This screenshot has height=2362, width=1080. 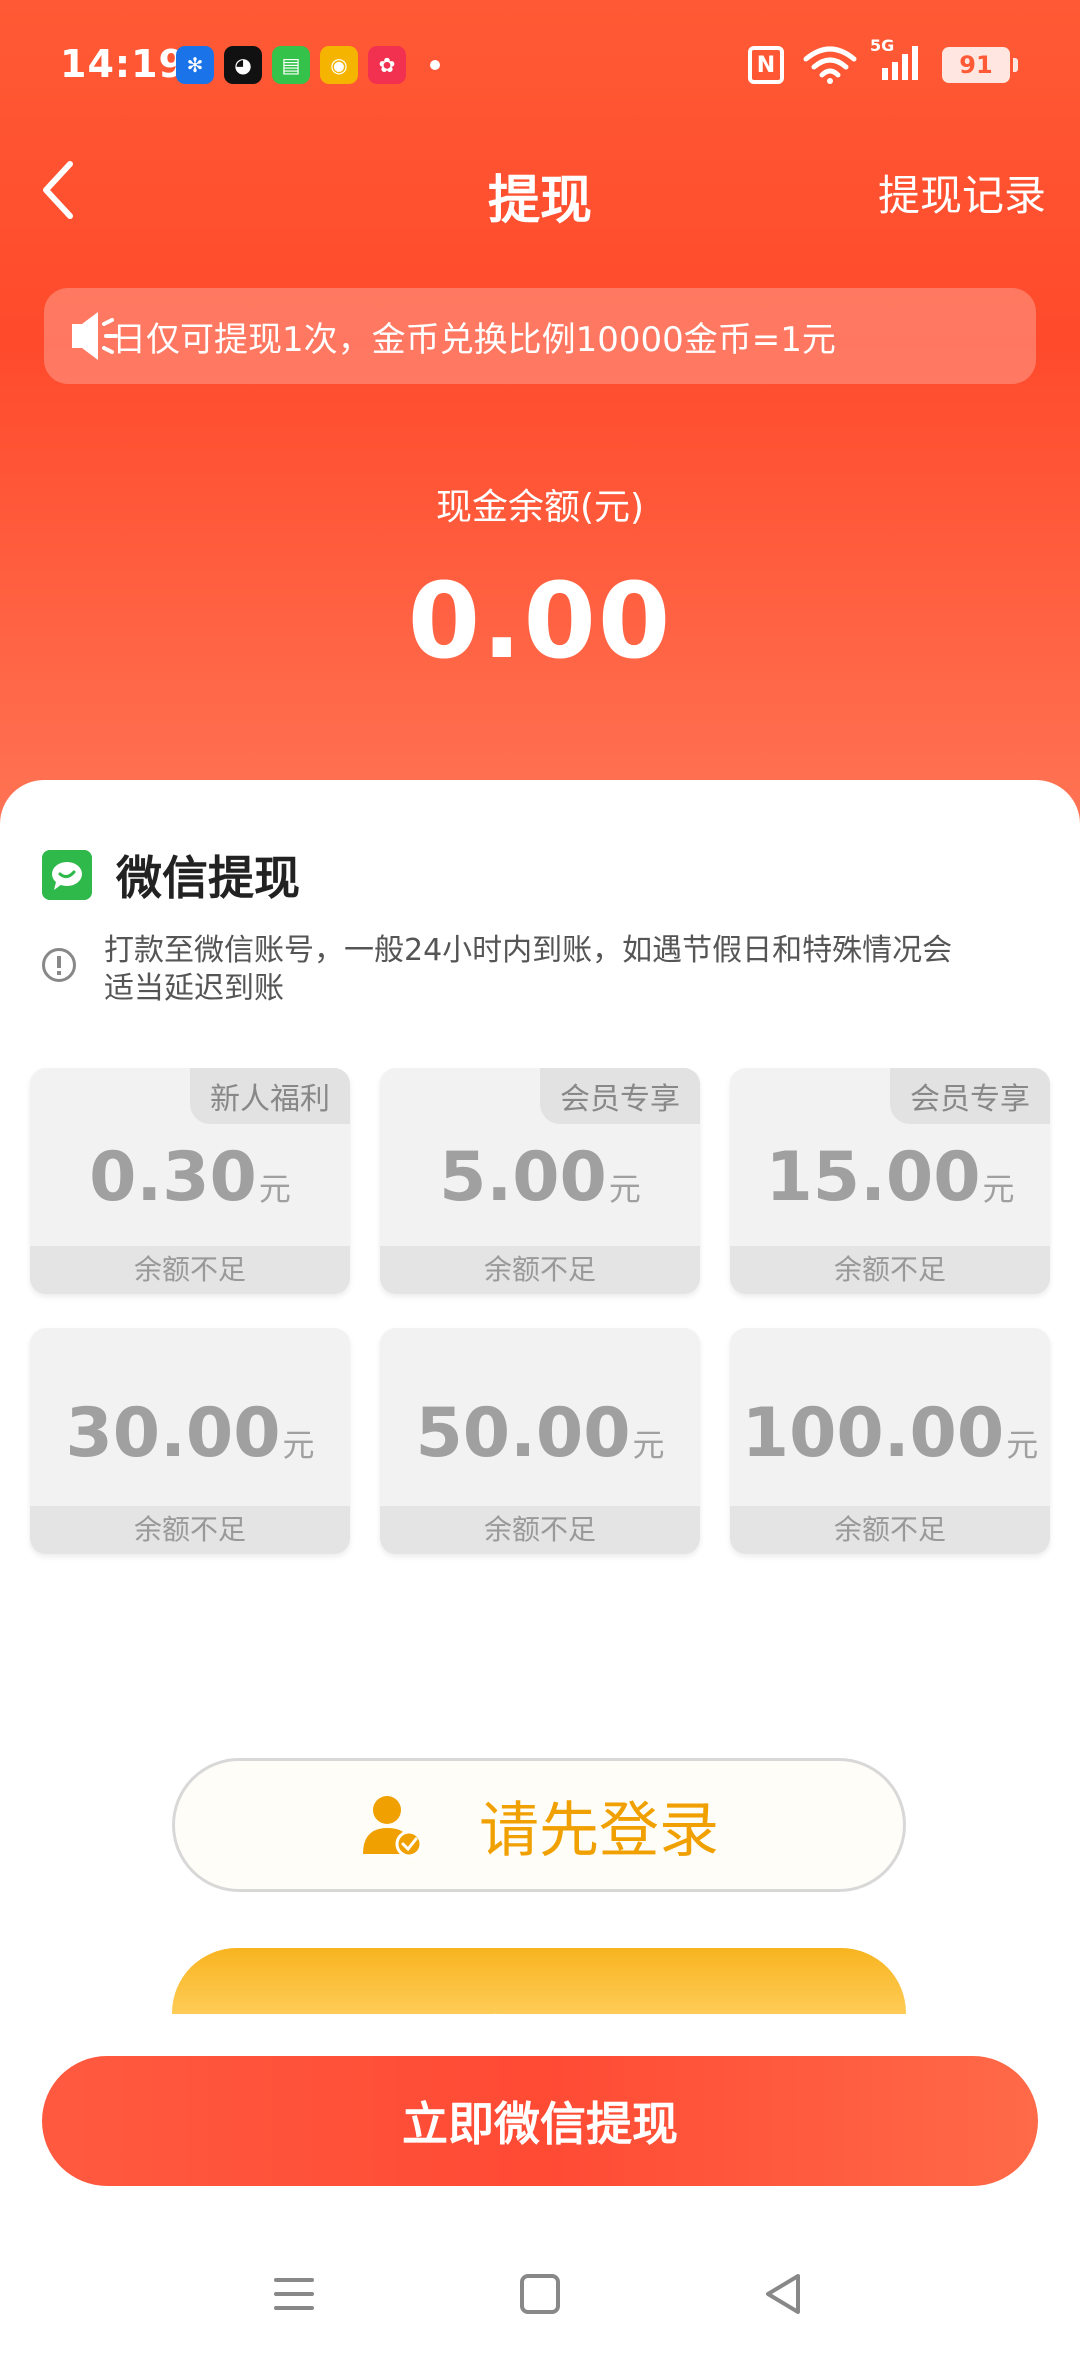 I want to click on option-amount: 30.00元, so click(x=190, y=1433).